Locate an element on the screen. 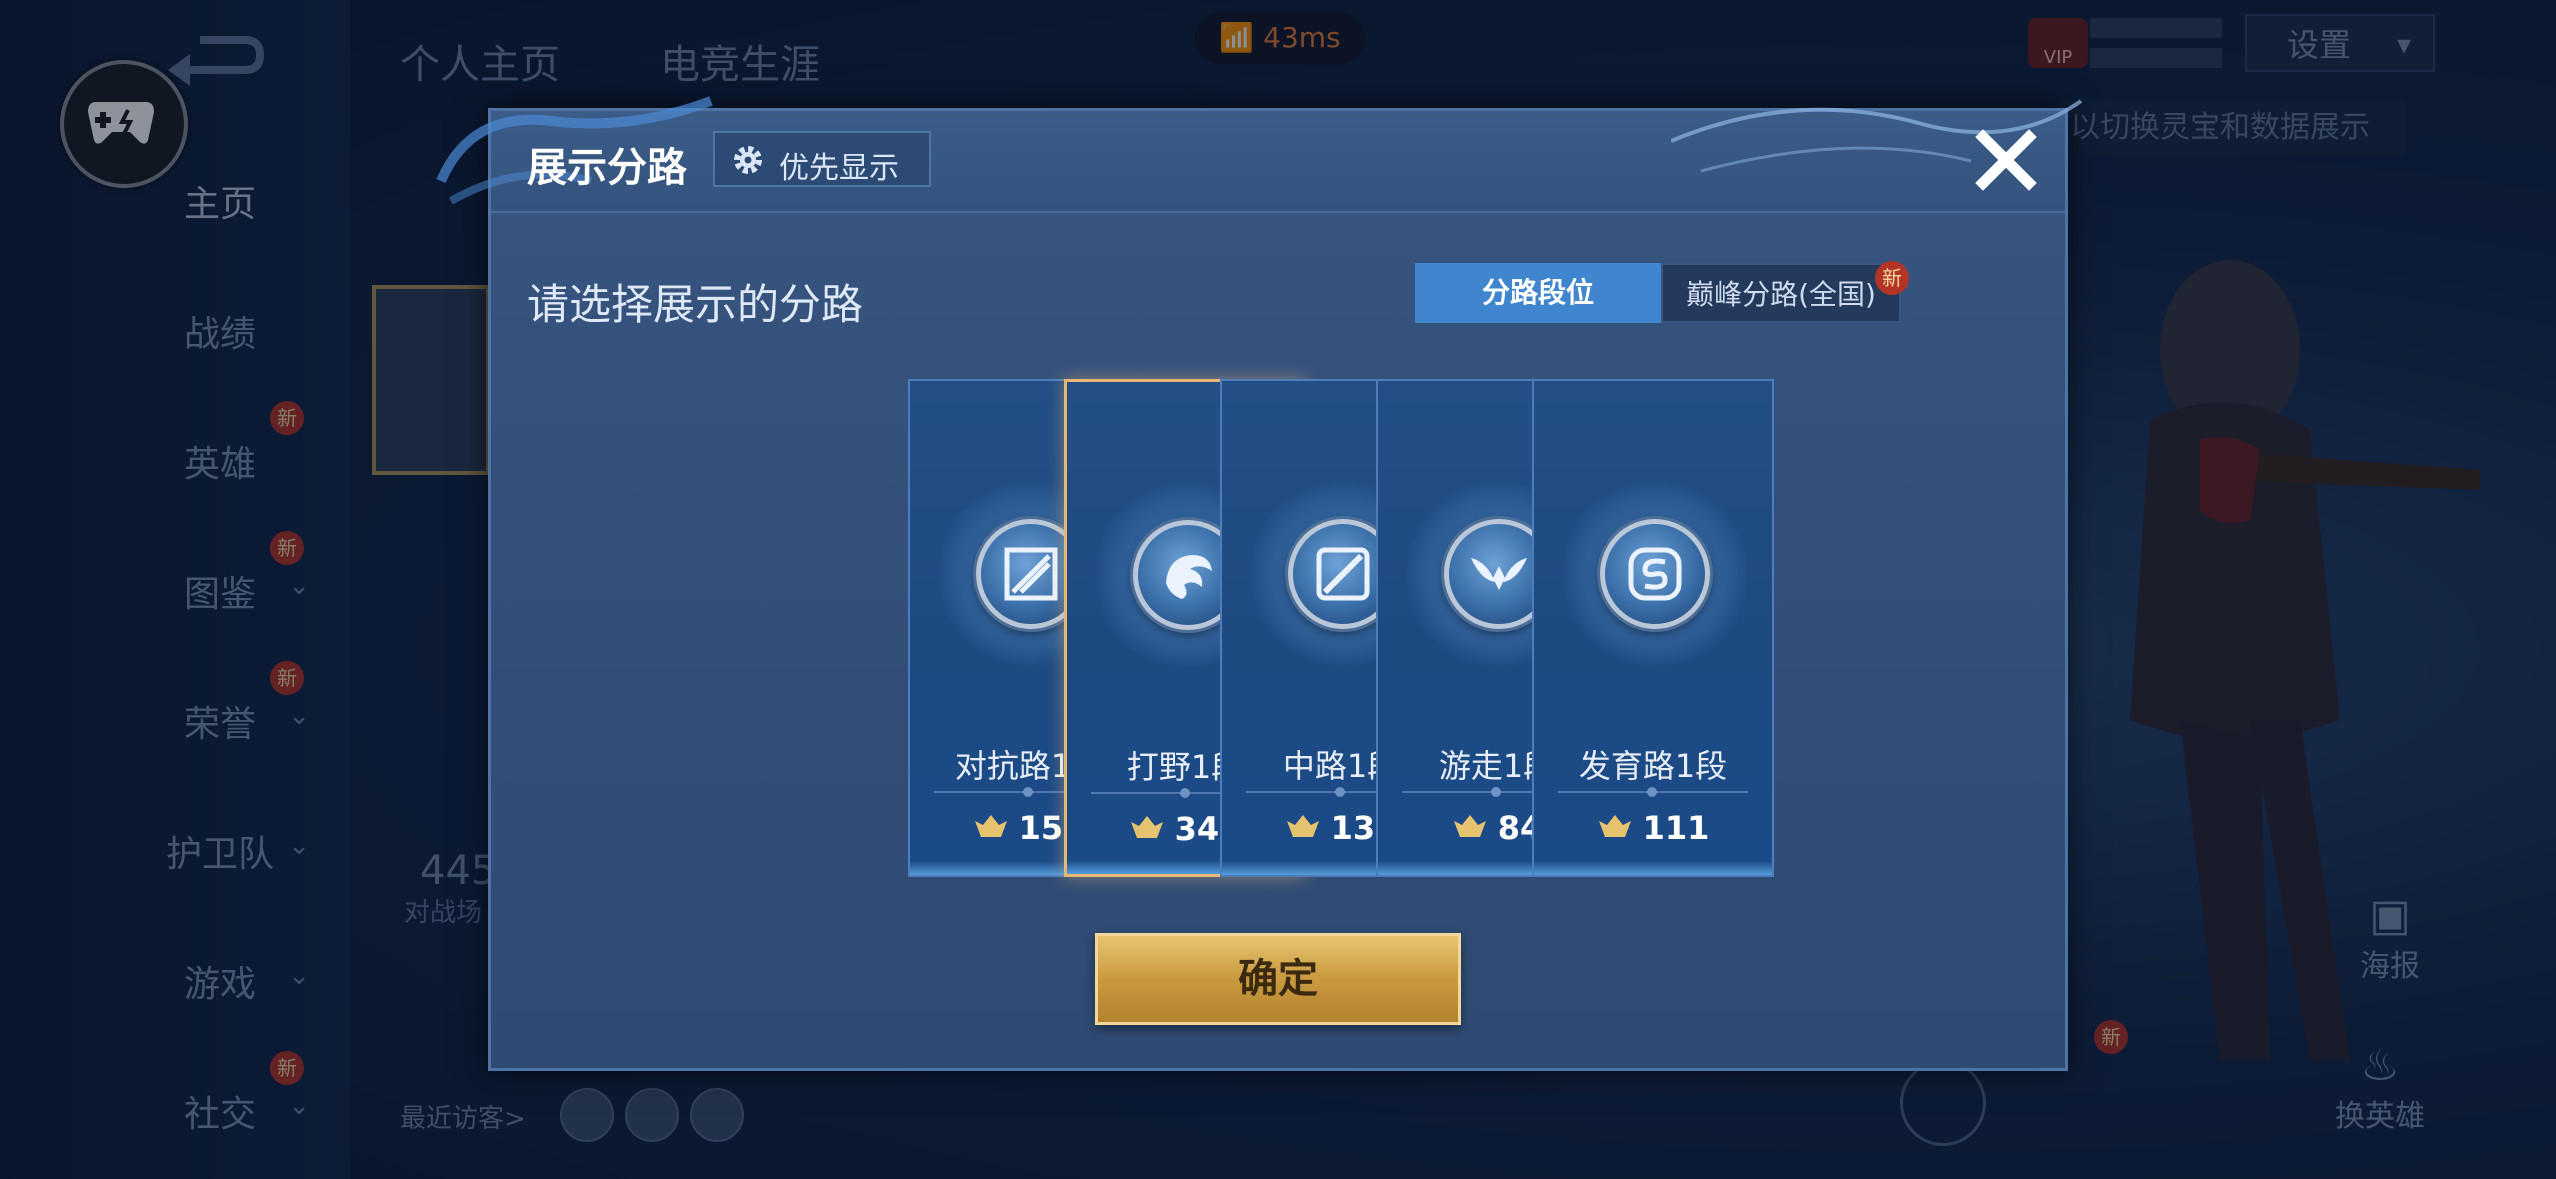  close-icon is located at coordinates (2006, 160).